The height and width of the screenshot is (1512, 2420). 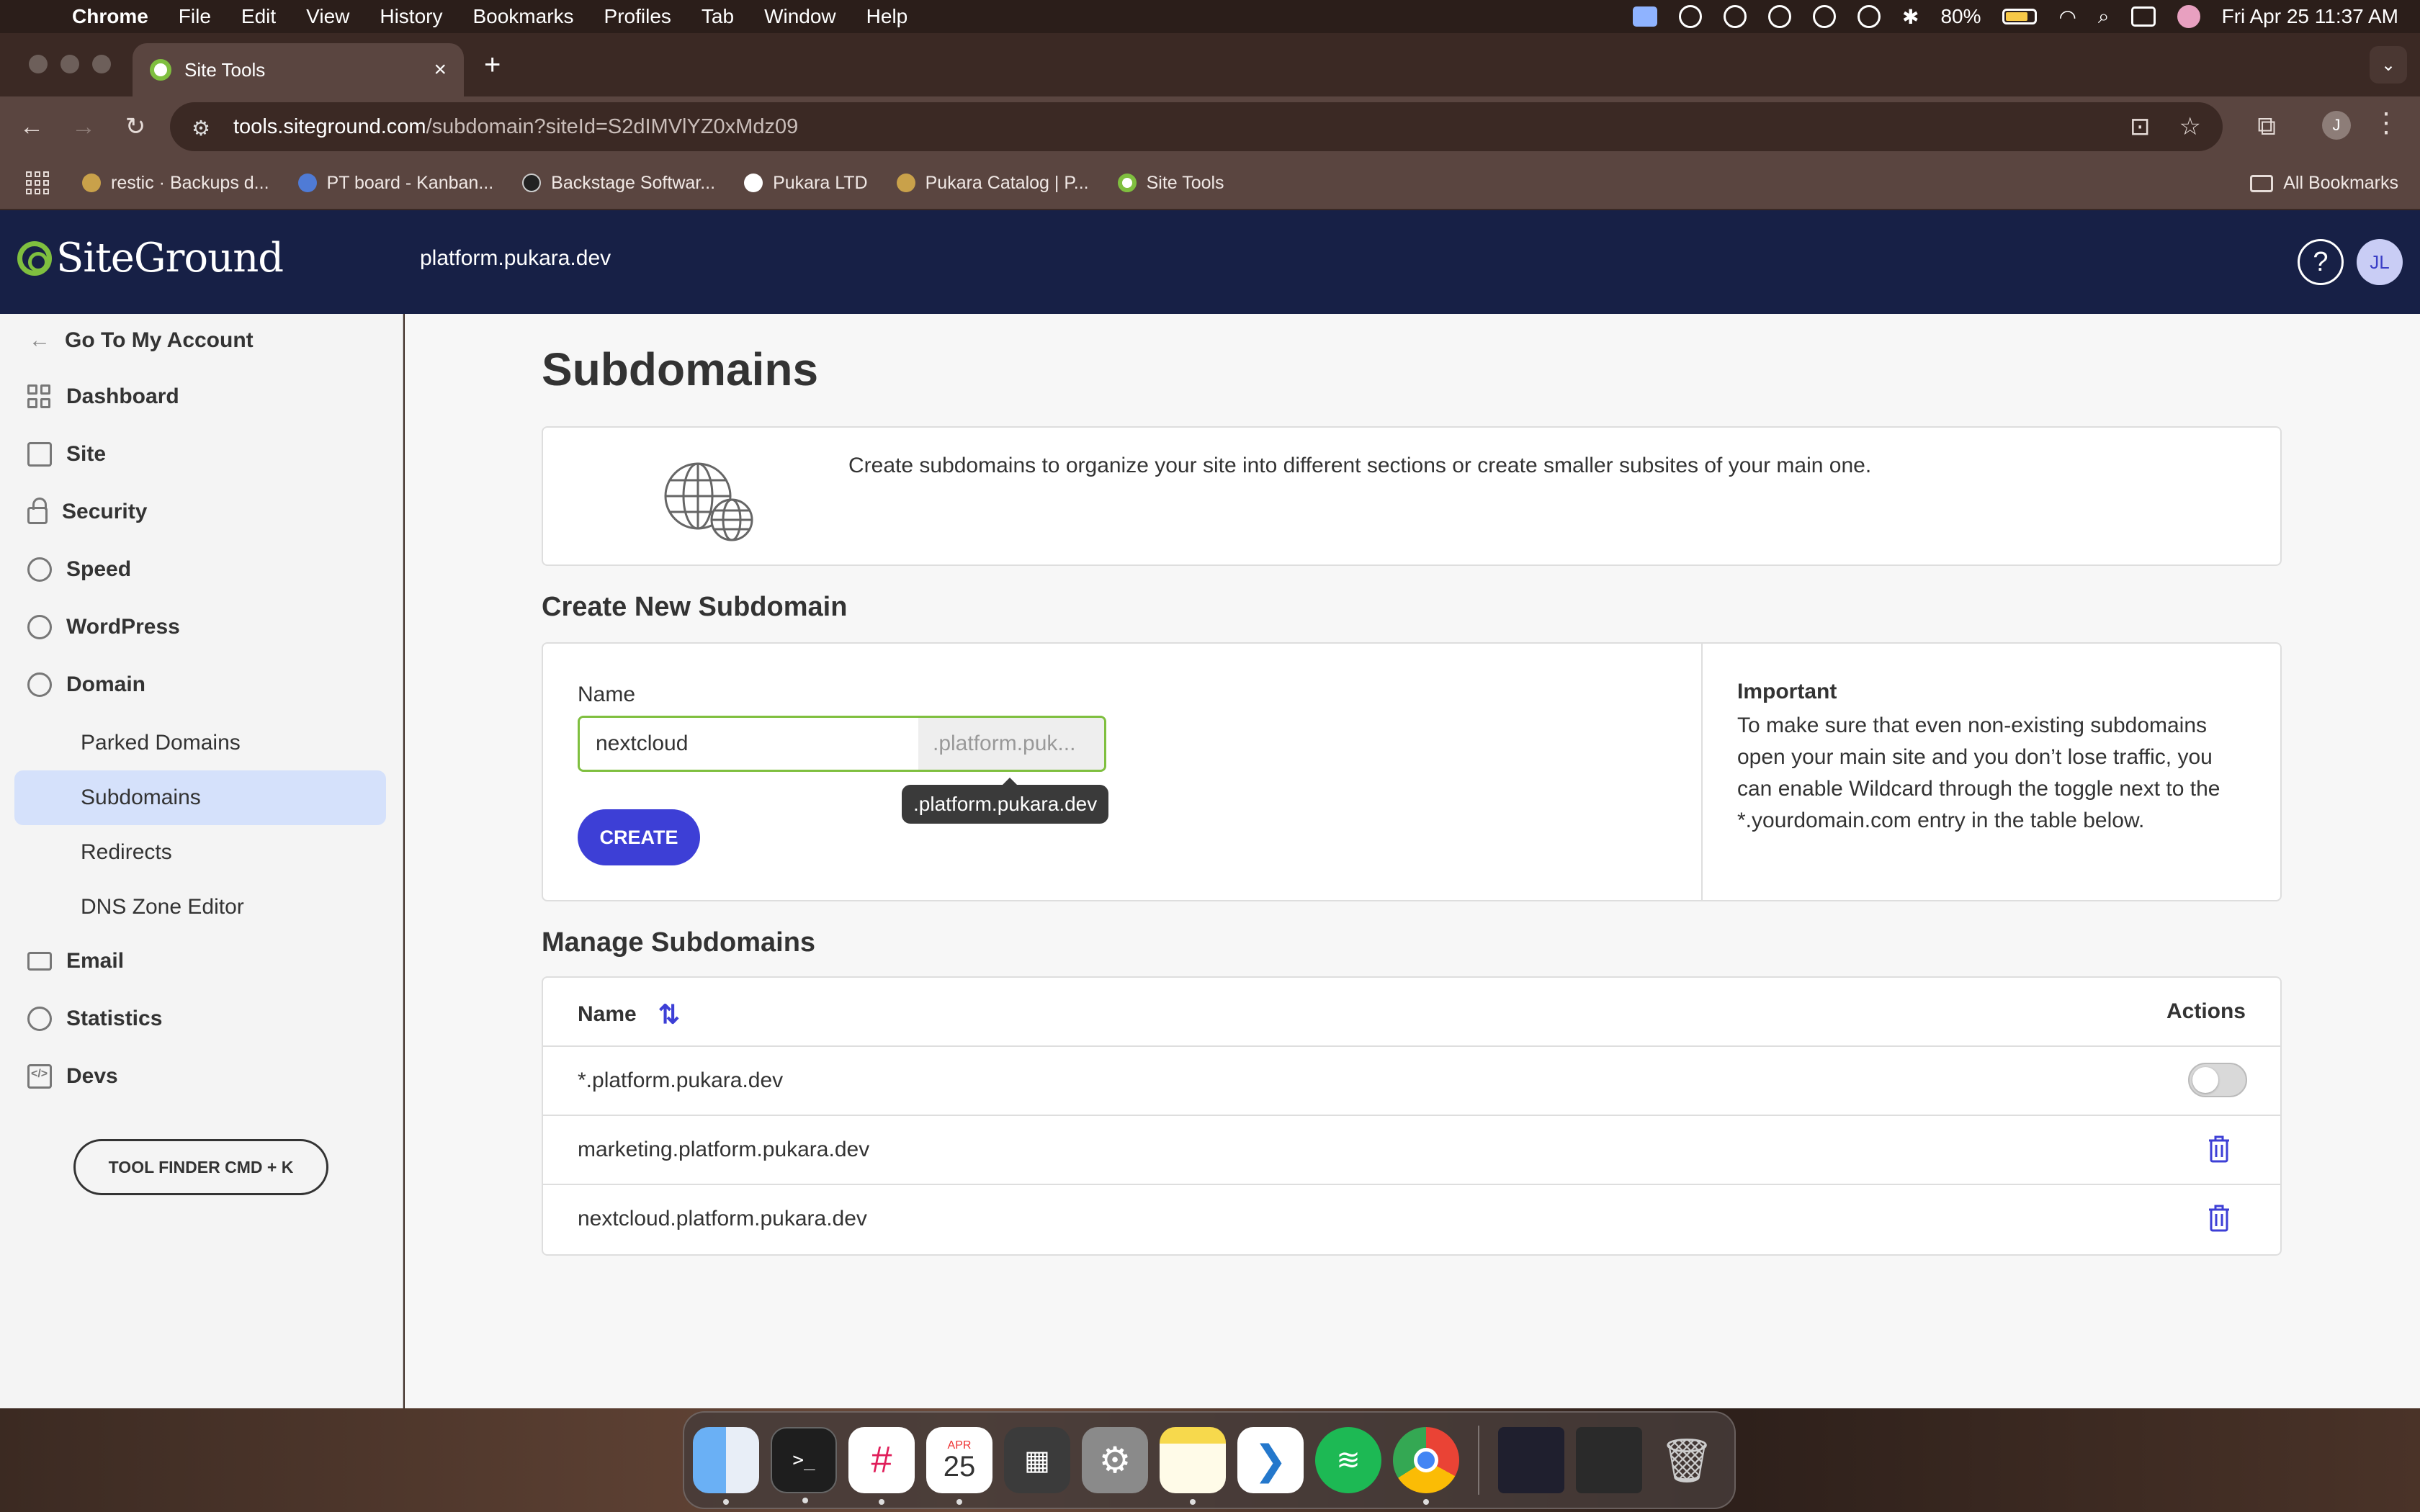 I want to click on menu-app-name: Chrome, so click(x=110, y=16).